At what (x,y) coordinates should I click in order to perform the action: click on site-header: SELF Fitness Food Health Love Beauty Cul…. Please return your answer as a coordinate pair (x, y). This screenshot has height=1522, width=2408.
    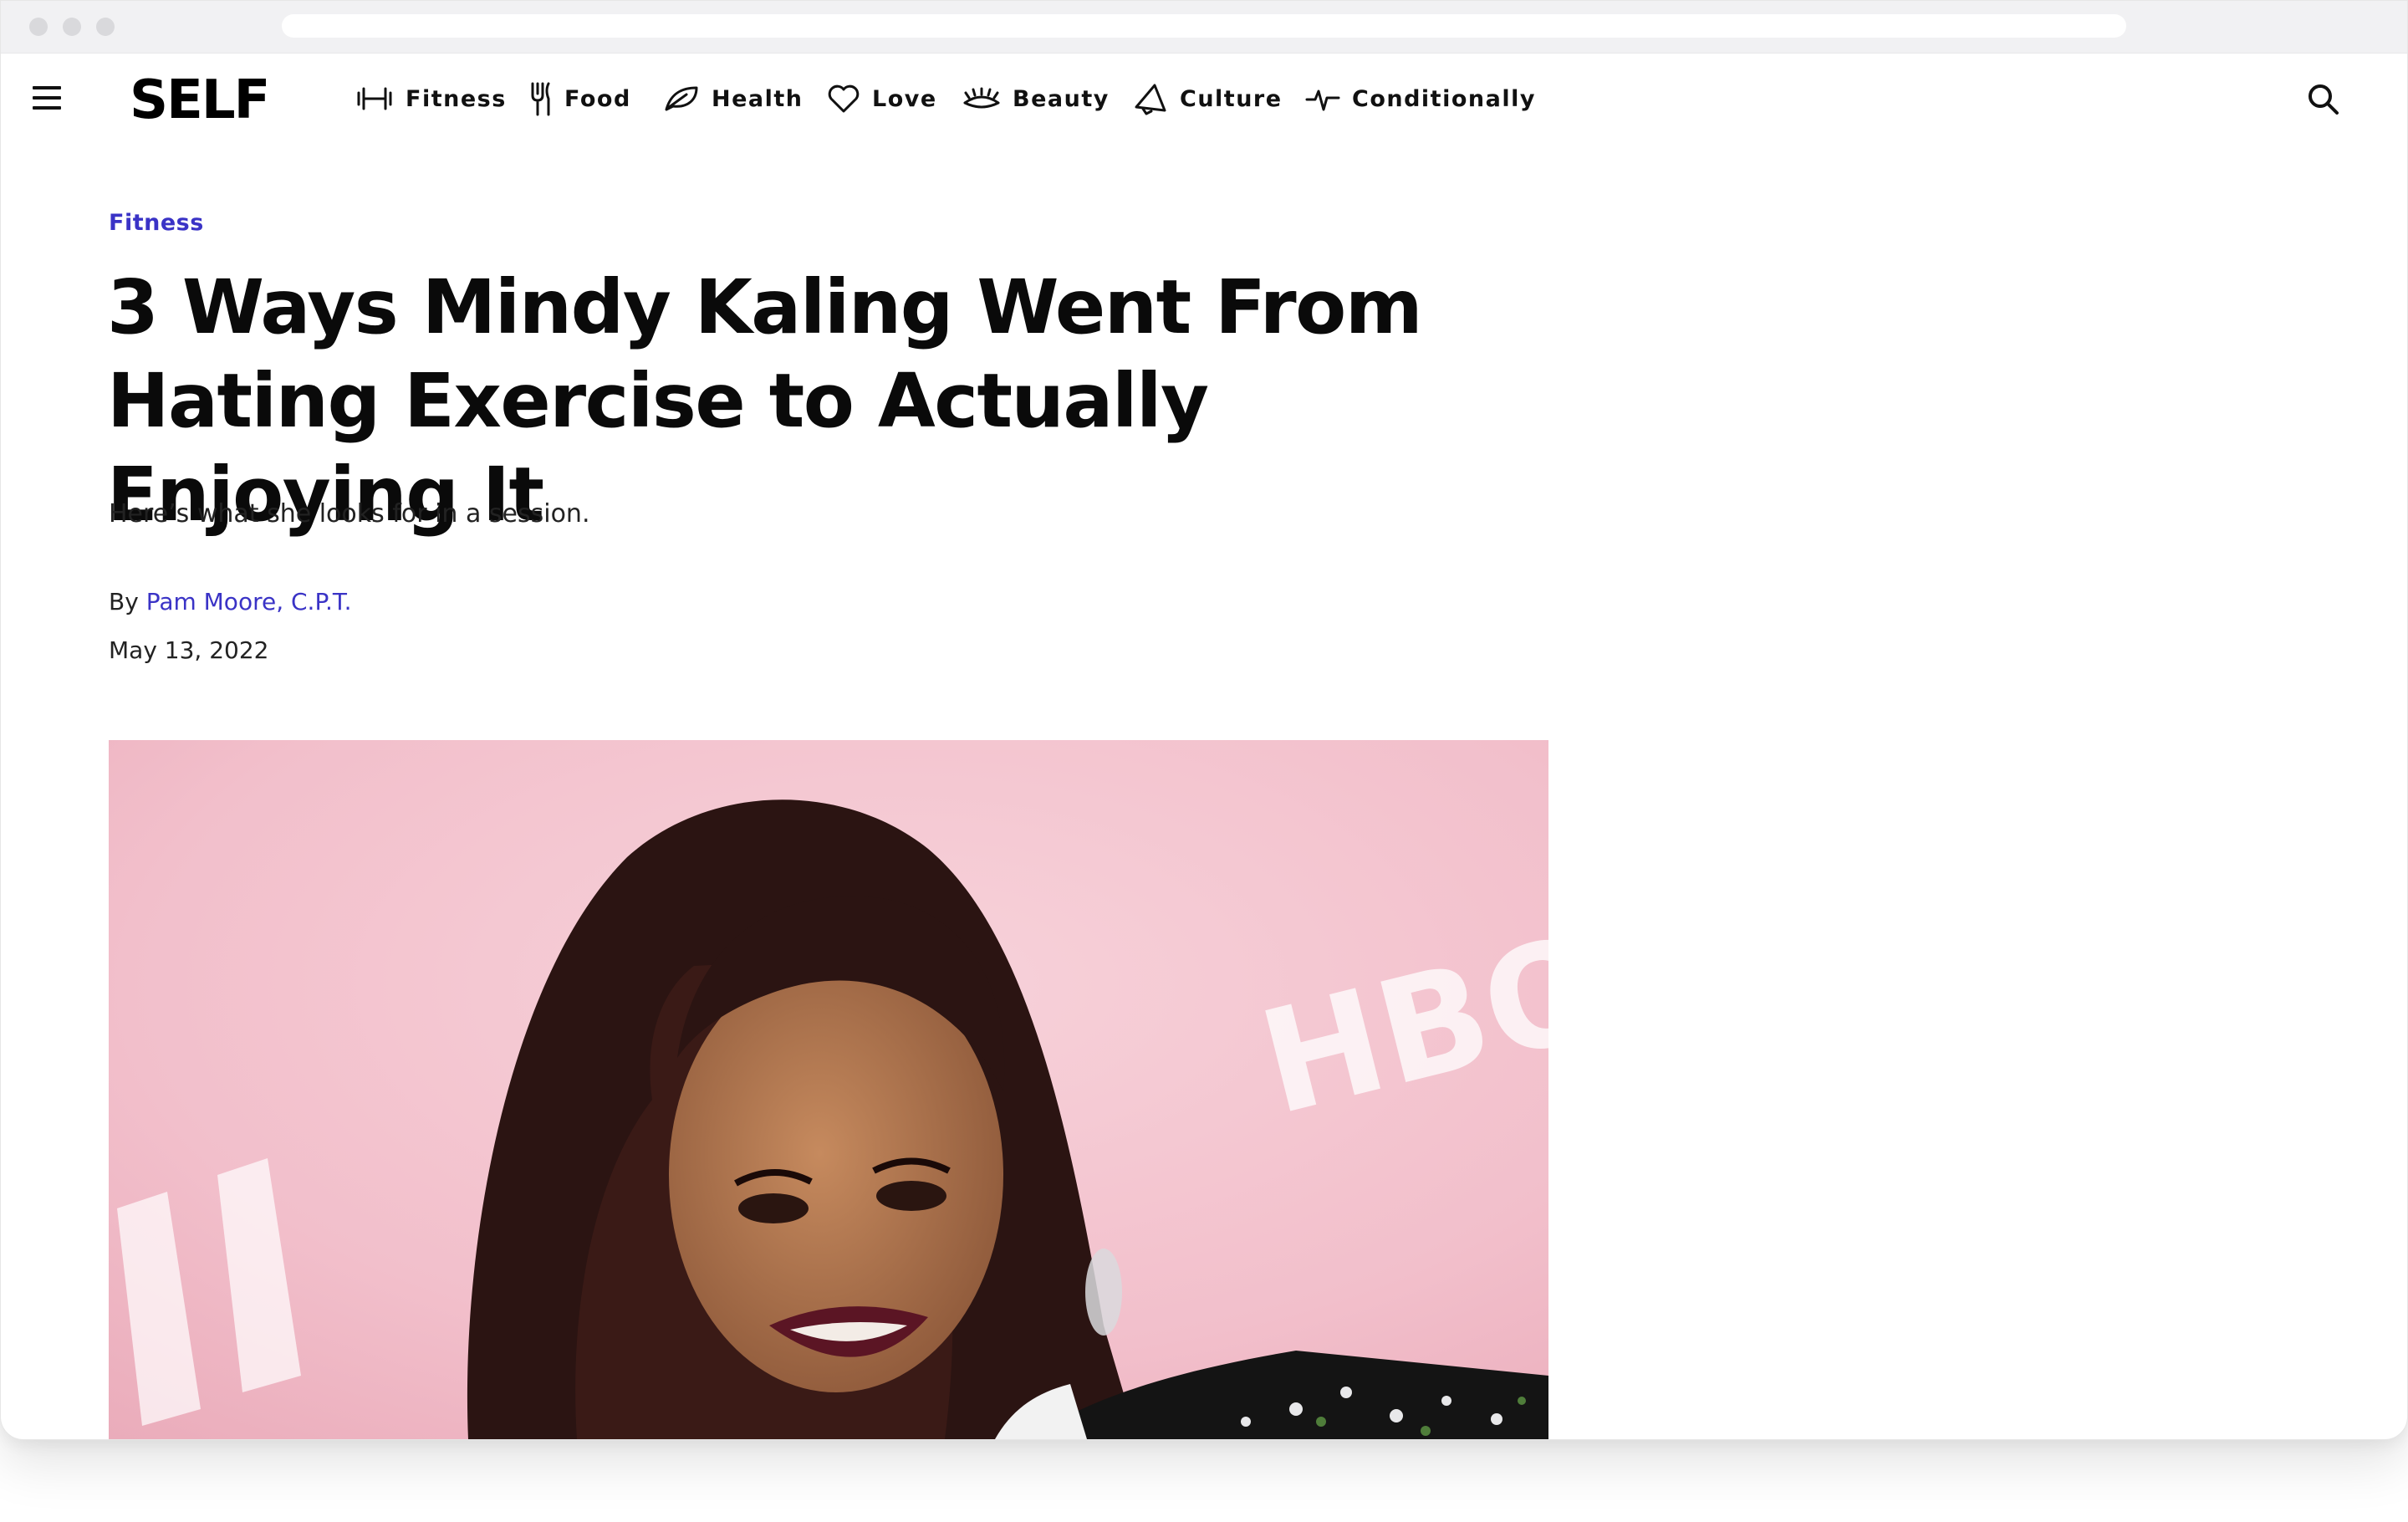
    Looking at the image, I should click on (1204, 99).